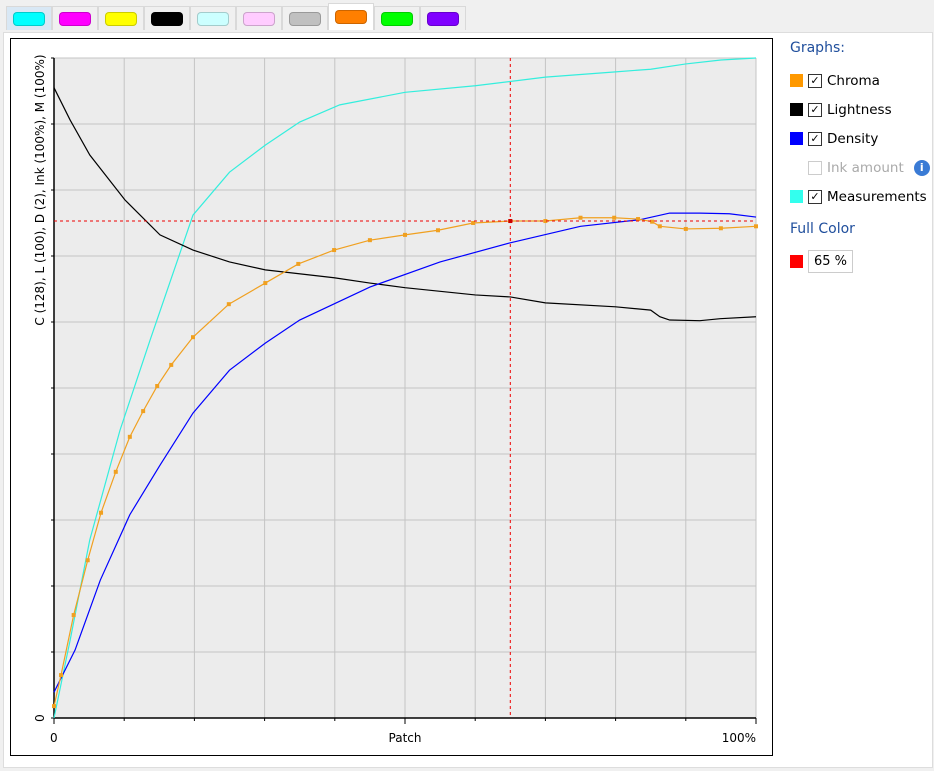 The width and height of the screenshot is (934, 771). I want to click on graph-toggle-lightness: ✓ Lightness, so click(860, 109).